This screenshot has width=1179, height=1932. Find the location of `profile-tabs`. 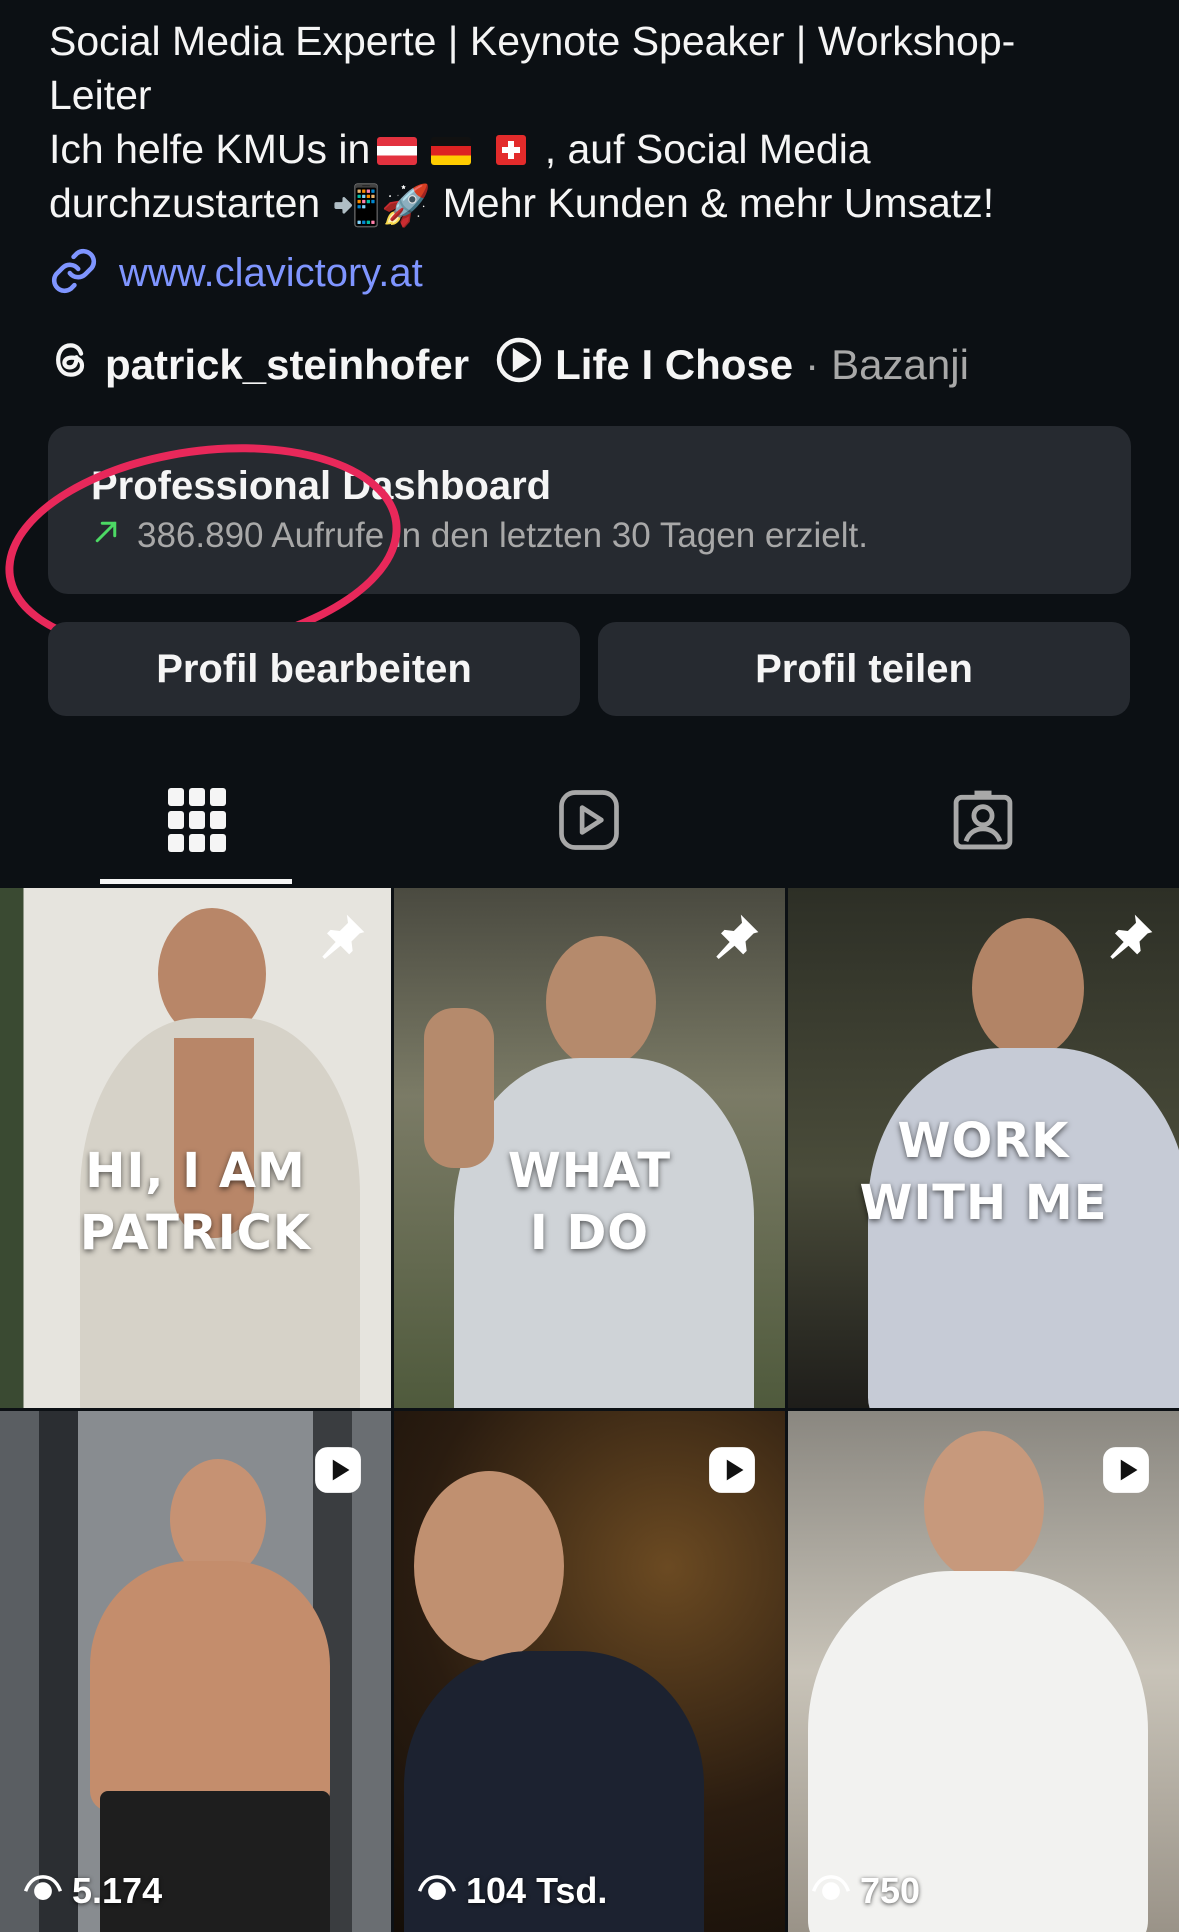

profile-tabs is located at coordinates (589, 822).